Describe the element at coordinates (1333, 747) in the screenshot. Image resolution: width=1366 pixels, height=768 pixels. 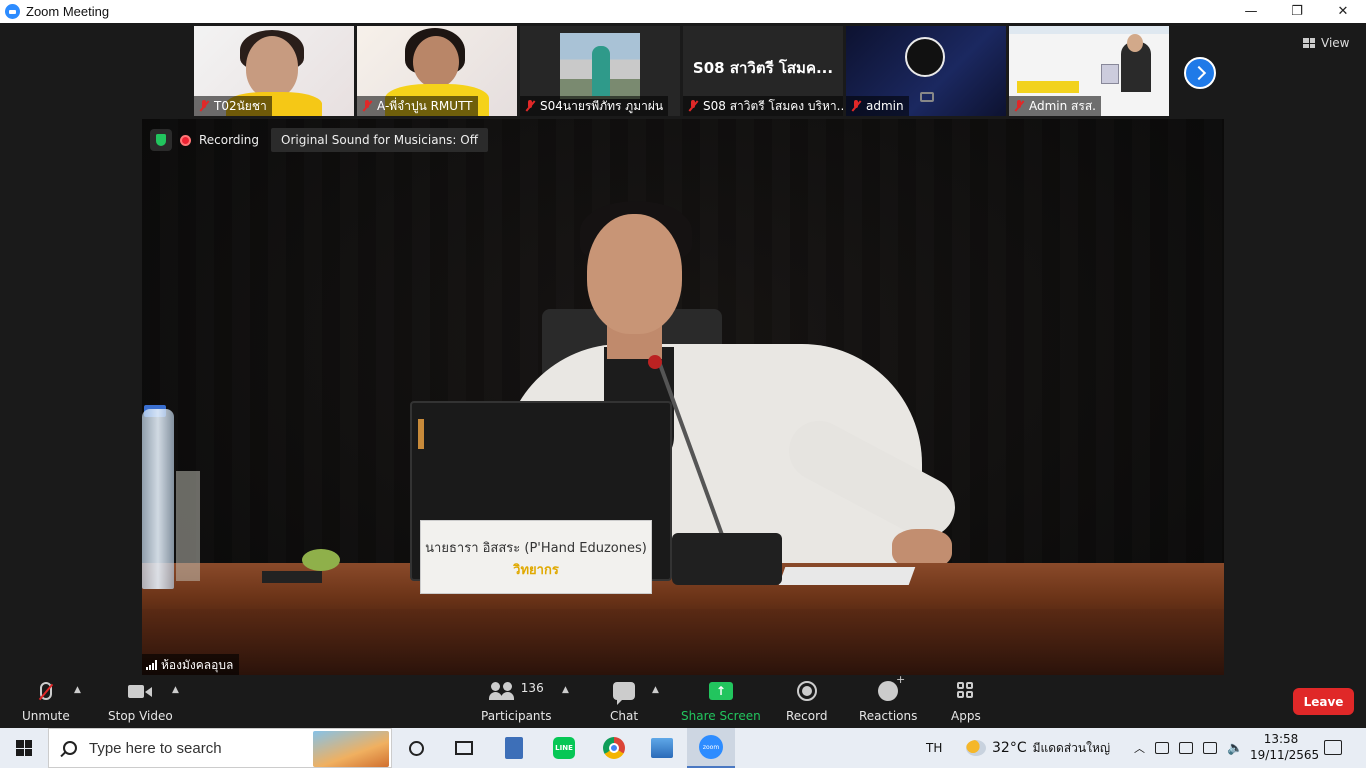
I see `notification-icon` at that location.